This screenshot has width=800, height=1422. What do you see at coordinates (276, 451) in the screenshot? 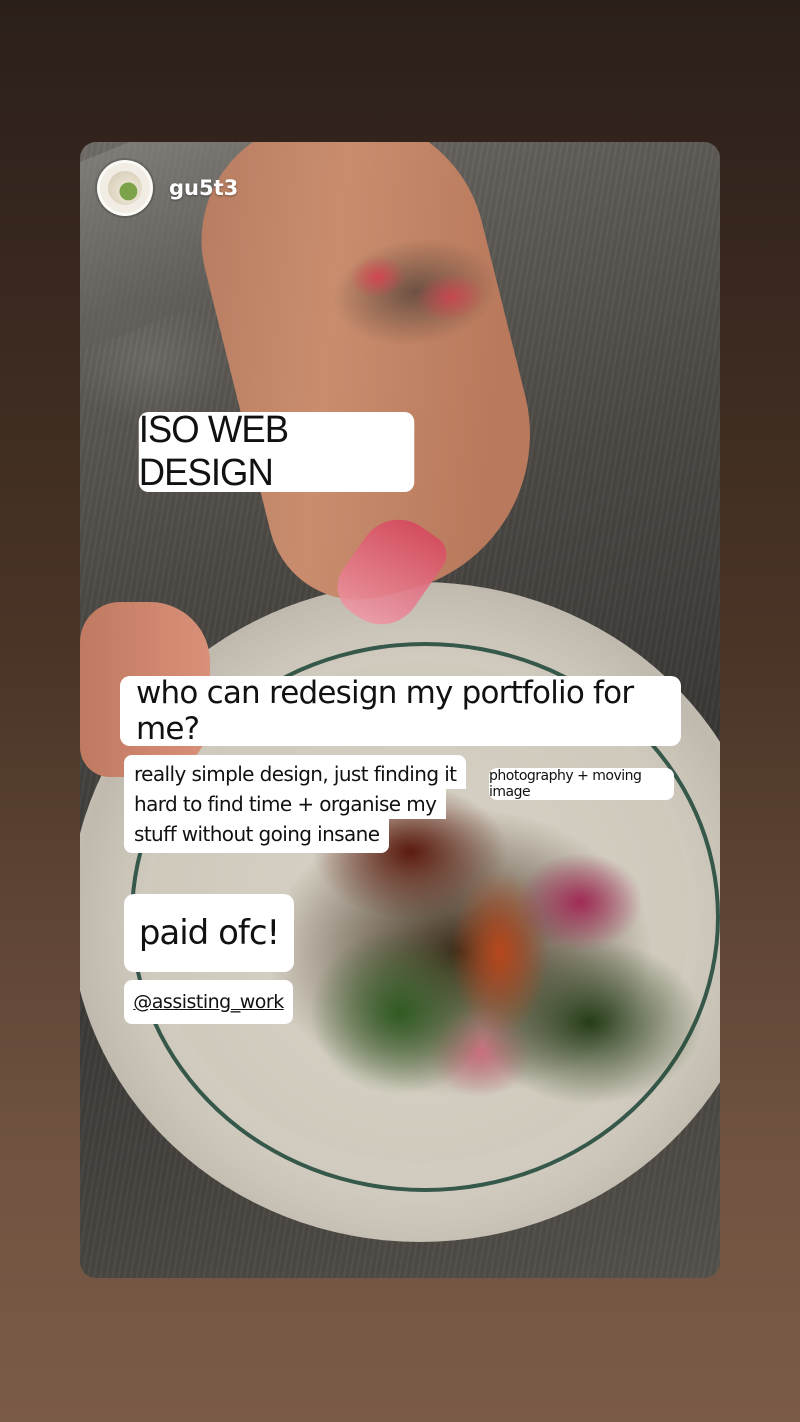
I see `headline-sticker: ISO WEB DESIGN` at bounding box center [276, 451].